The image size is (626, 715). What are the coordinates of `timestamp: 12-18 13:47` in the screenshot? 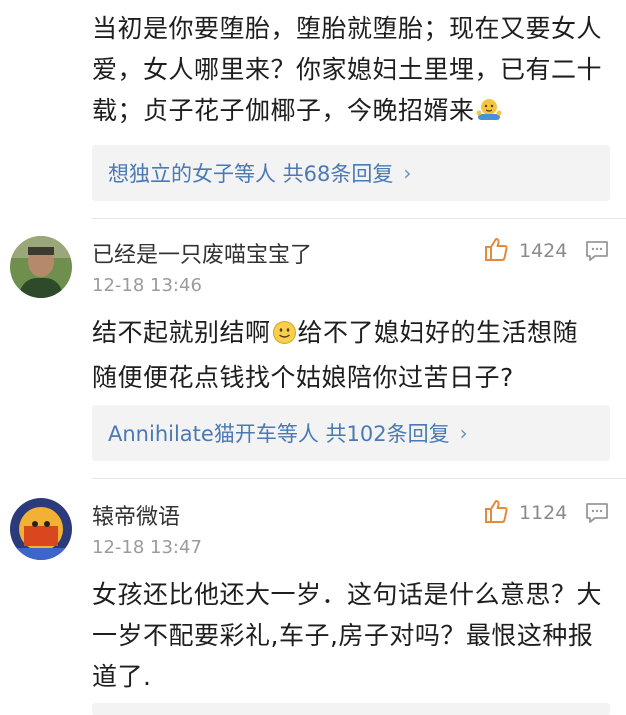 It's located at (147, 547).